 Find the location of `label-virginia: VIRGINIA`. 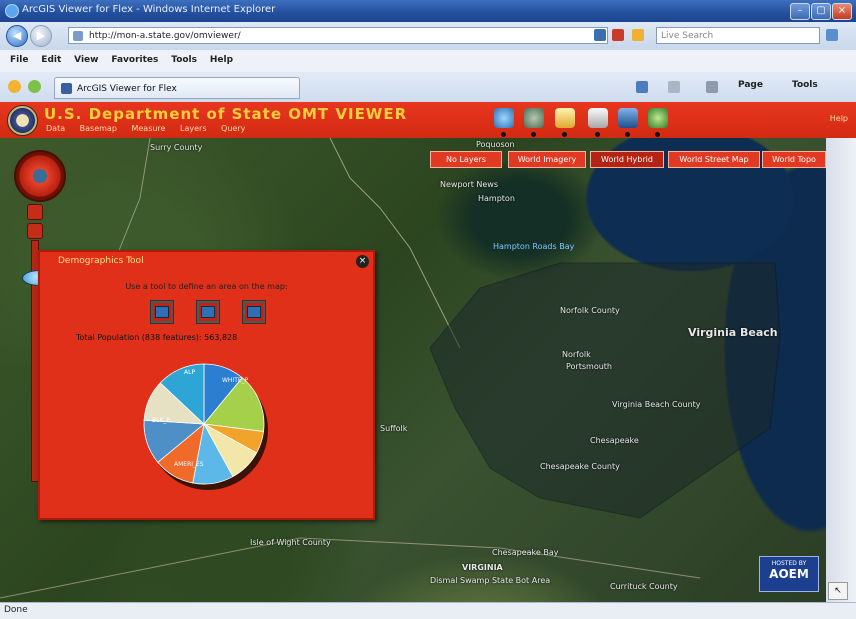

label-virginia: VIRGINIA is located at coordinates (482, 567).